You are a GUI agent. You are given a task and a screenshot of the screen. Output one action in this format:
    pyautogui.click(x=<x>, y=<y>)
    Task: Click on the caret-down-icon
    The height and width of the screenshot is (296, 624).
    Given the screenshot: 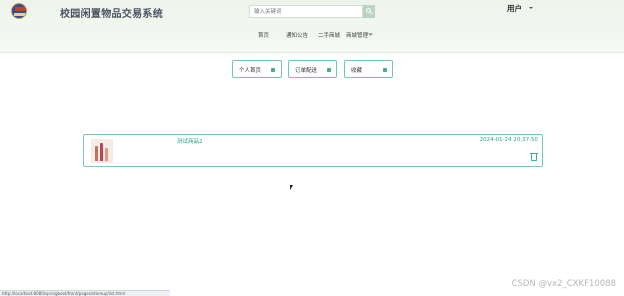 What is the action you would take?
    pyautogui.click(x=531, y=8)
    